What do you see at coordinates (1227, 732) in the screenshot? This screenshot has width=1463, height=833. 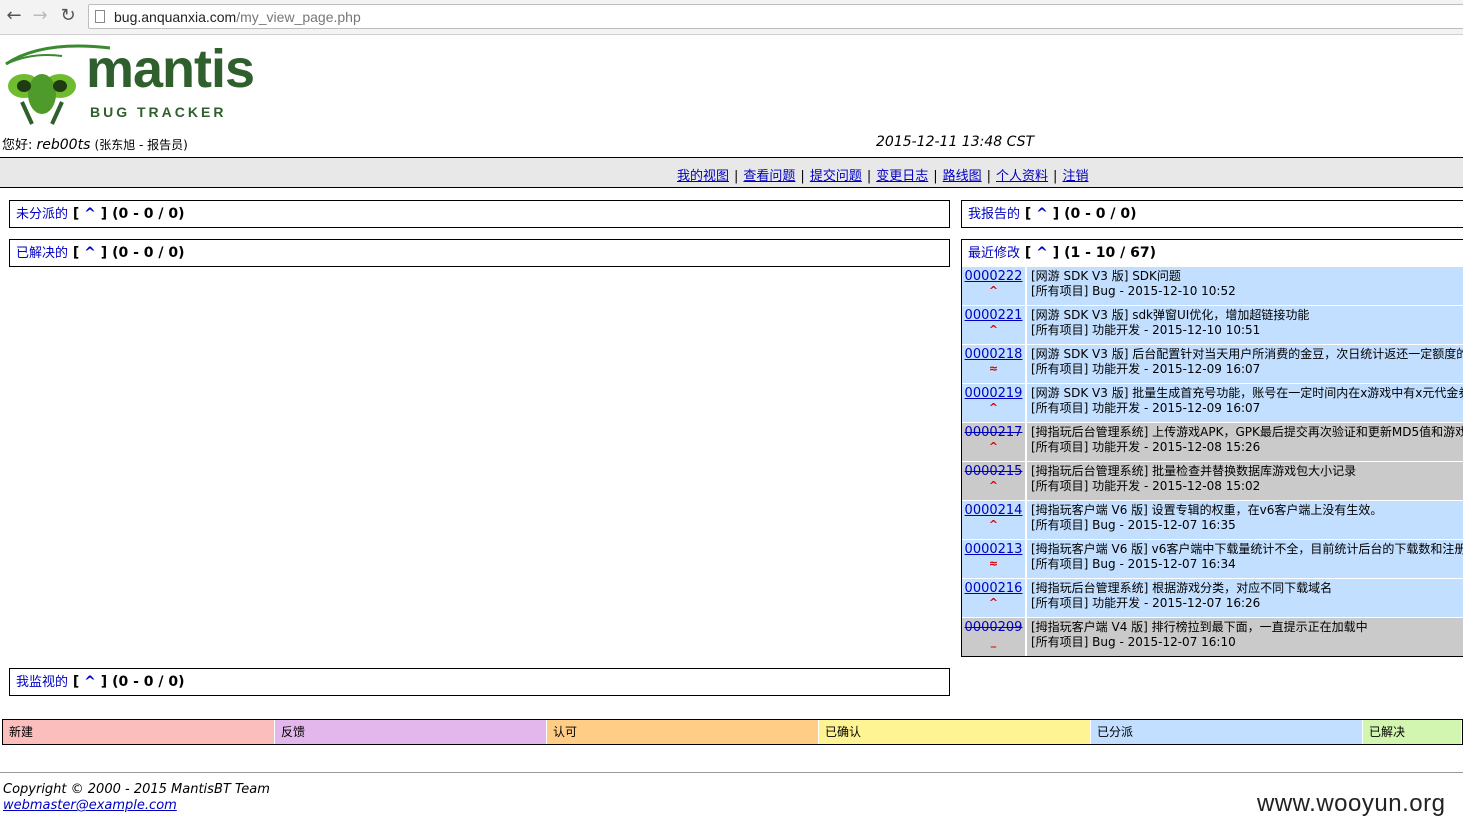 I see `status-legend-item: 已分派` at bounding box center [1227, 732].